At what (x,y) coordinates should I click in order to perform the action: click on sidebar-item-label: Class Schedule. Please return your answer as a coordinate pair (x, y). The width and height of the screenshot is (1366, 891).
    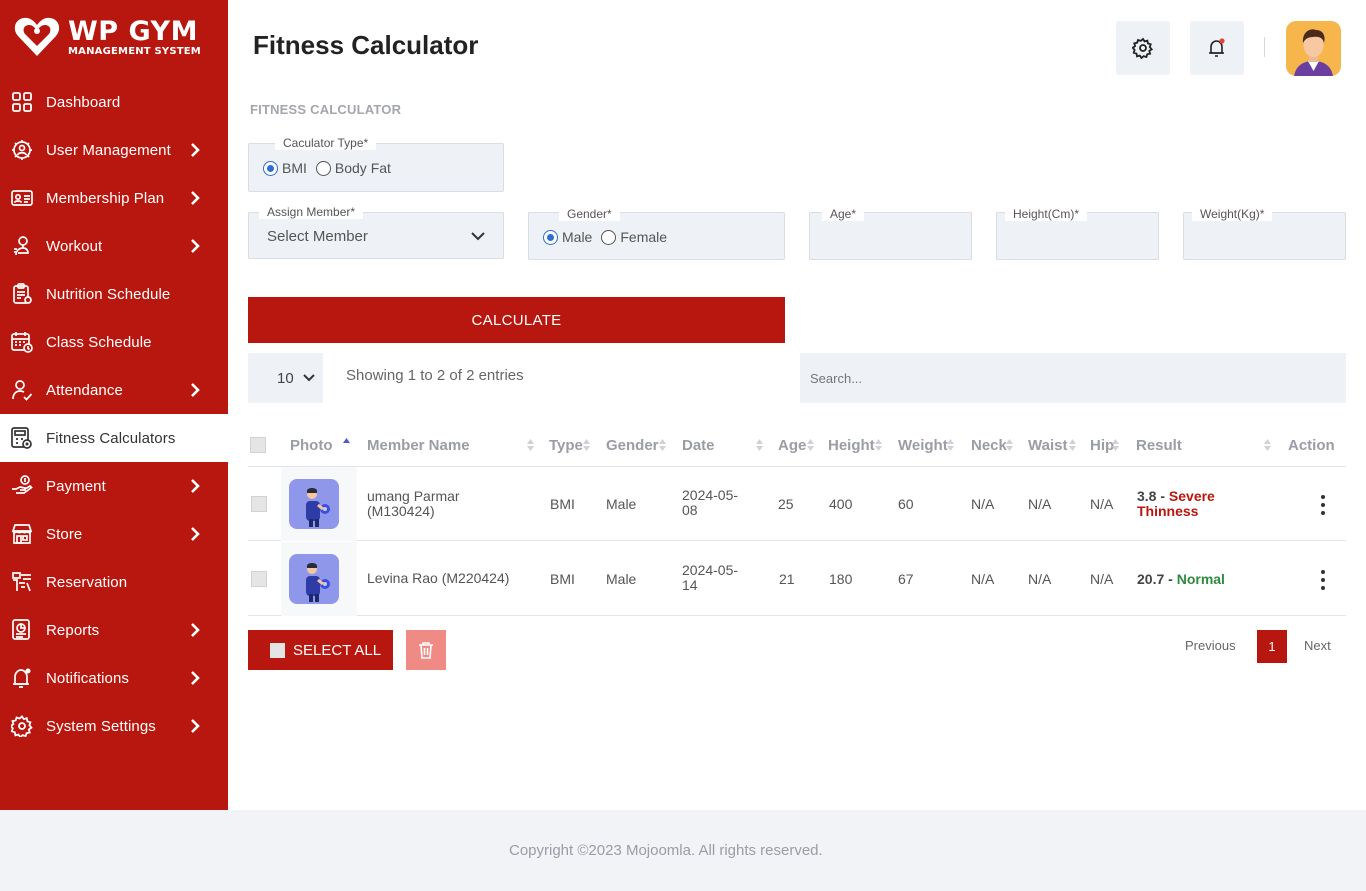
    Looking at the image, I should click on (99, 342).